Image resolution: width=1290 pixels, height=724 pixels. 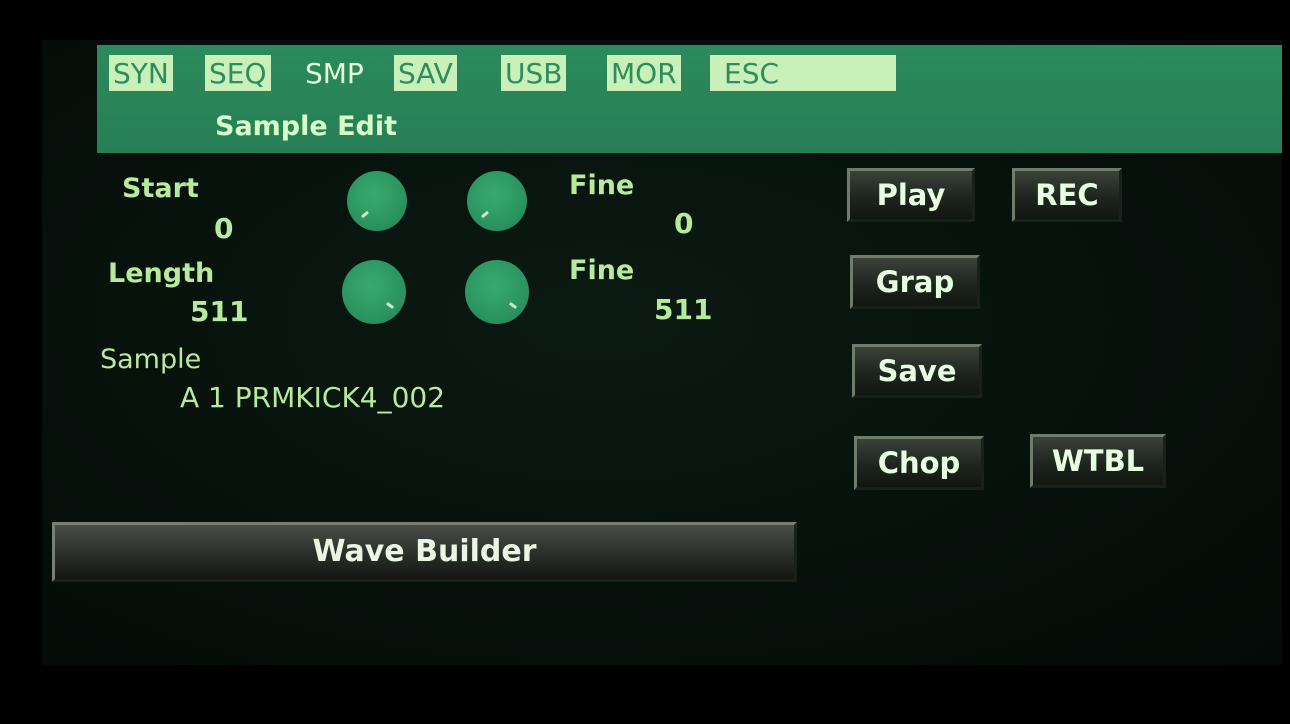 I want to click on tab-seq: SEQ, so click(x=238, y=73).